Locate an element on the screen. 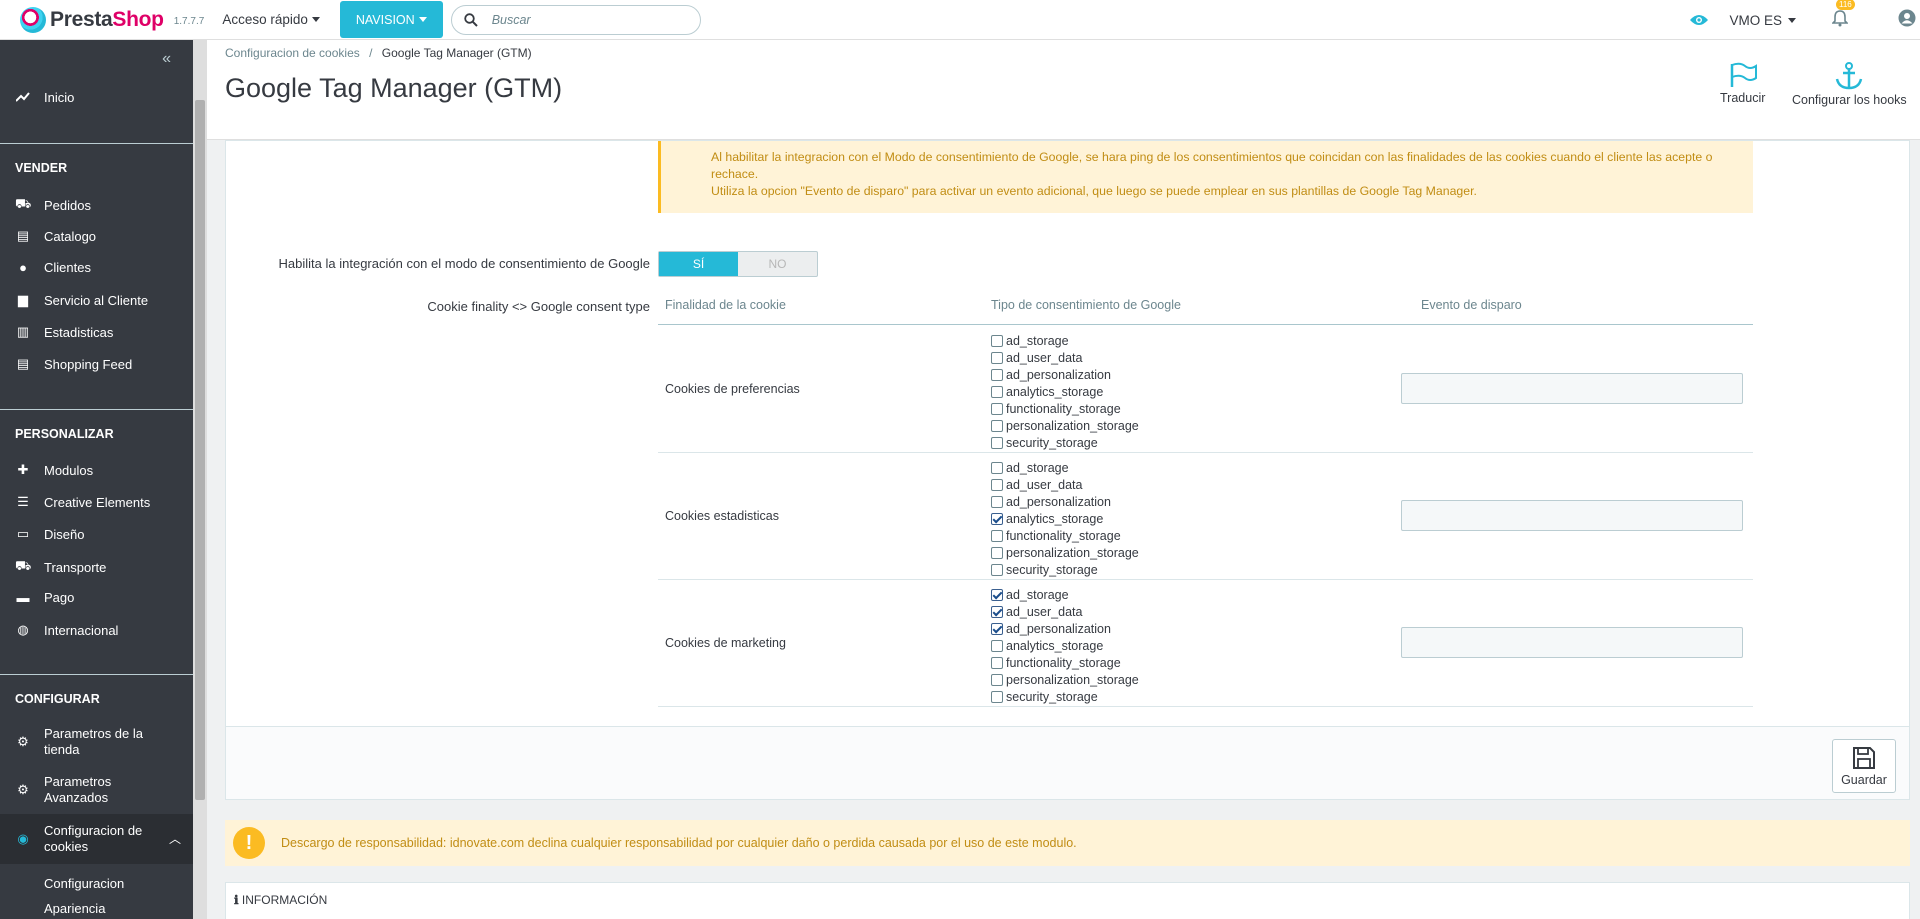 This screenshot has height=919, width=1920. consent-type-label: ad_user_data is located at coordinates (1044, 358).